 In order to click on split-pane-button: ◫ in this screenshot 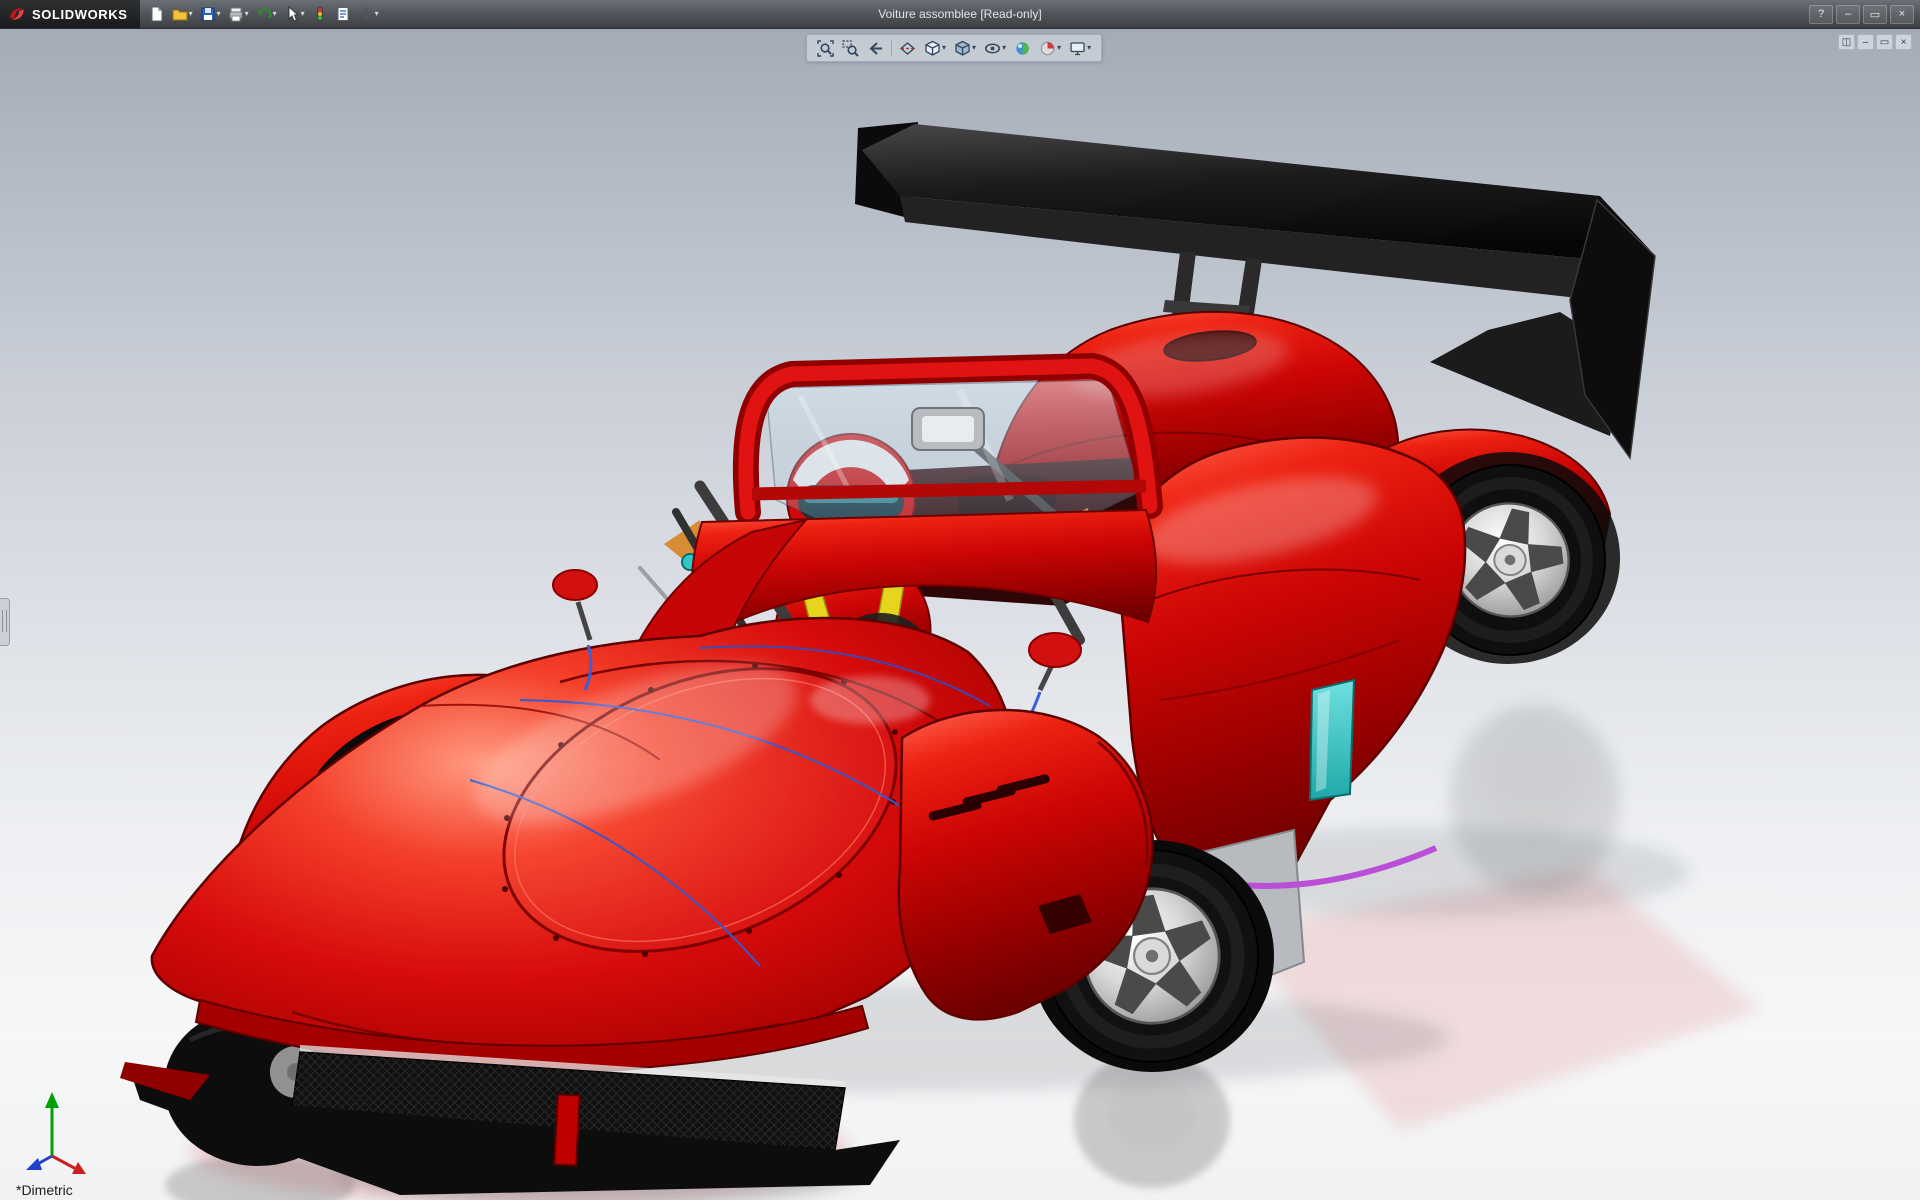, I will do `click(1846, 42)`.